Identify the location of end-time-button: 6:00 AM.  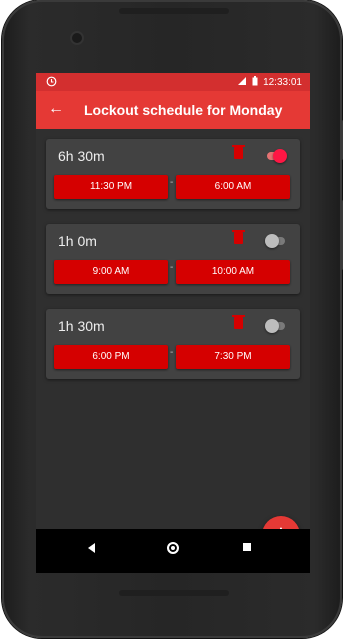
(233, 187).